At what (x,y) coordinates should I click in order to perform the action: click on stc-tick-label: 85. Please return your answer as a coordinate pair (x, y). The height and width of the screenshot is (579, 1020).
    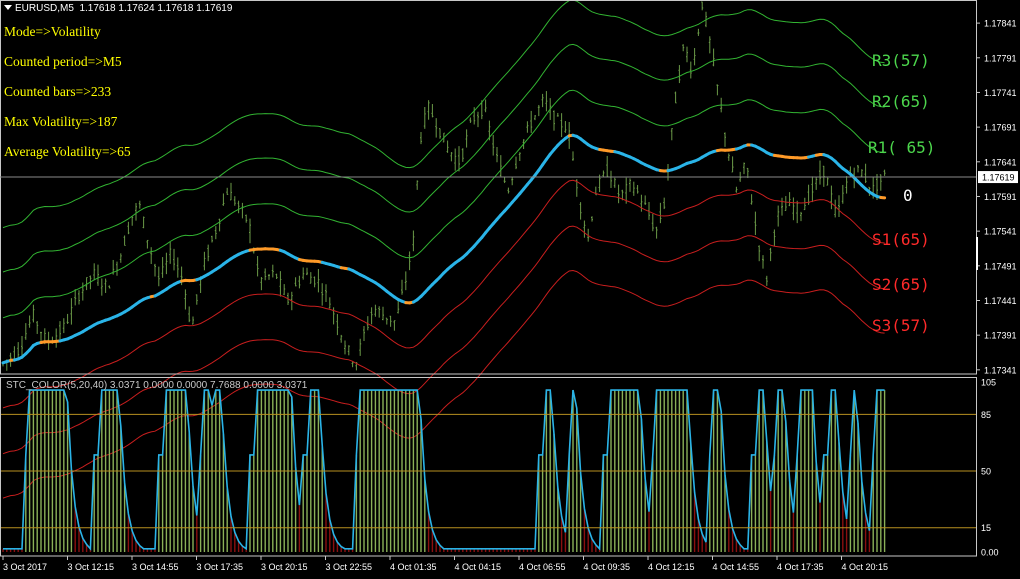
    Looking at the image, I should click on (986, 415).